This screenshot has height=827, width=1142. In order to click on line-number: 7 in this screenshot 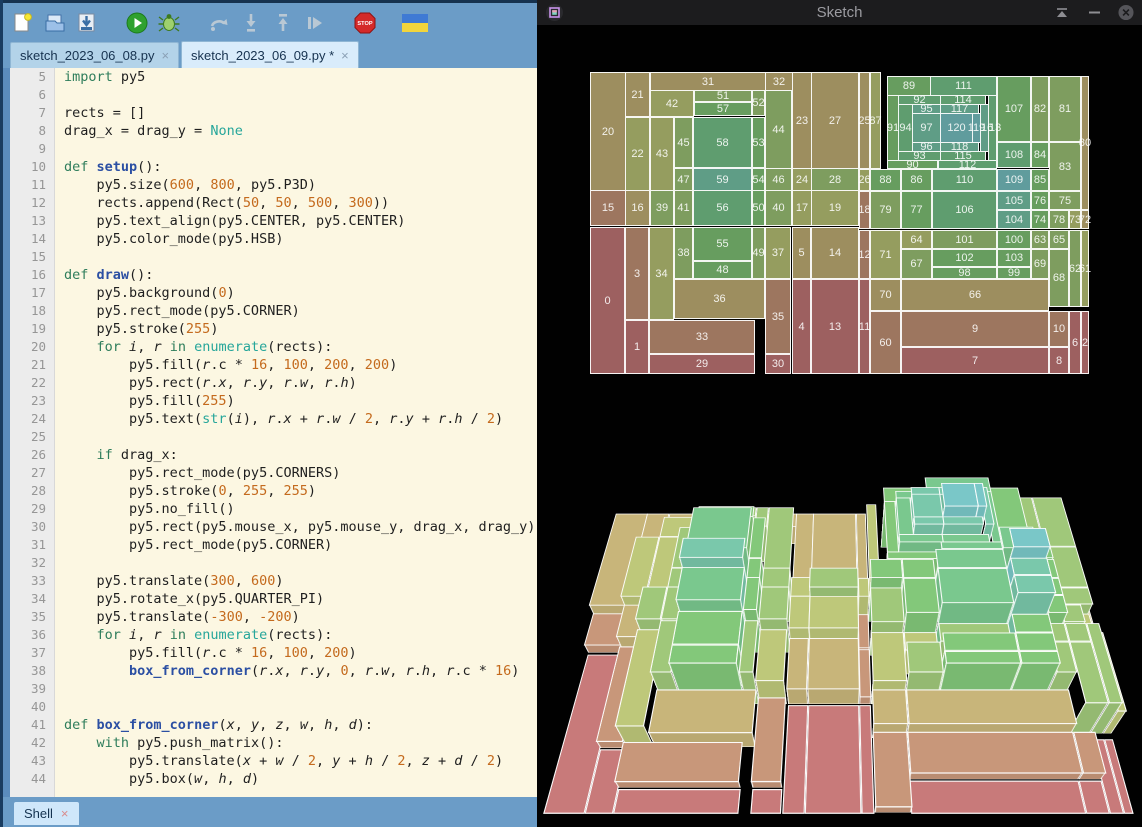, I will do `click(42, 112)`.